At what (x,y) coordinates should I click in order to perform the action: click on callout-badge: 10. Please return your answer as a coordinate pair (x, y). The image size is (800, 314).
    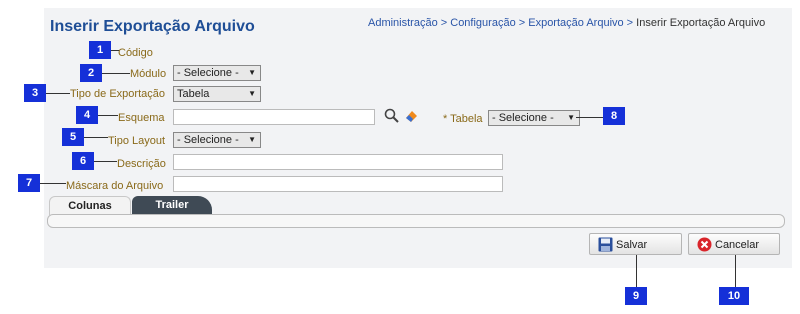
    Looking at the image, I should click on (734, 296).